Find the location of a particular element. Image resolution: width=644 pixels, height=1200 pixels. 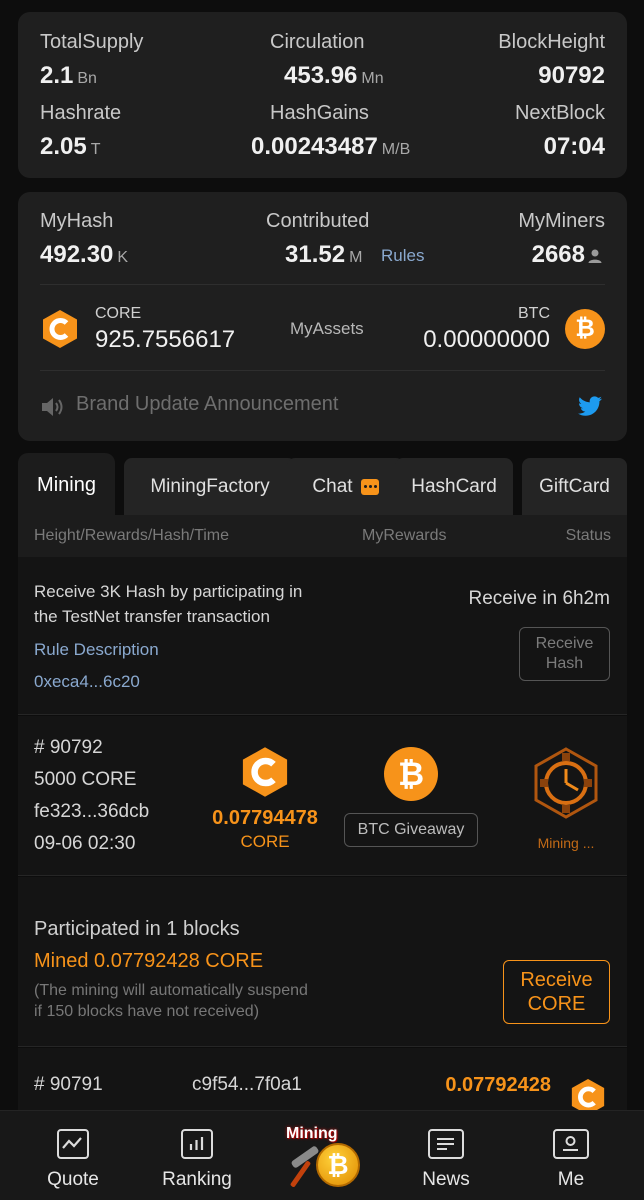

rules-link: Rules is located at coordinates (402, 256).